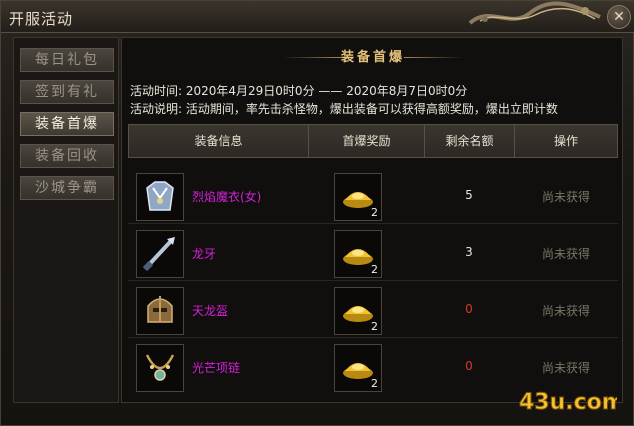  I want to click on dragon-ornament-icon, so click(534, 13).